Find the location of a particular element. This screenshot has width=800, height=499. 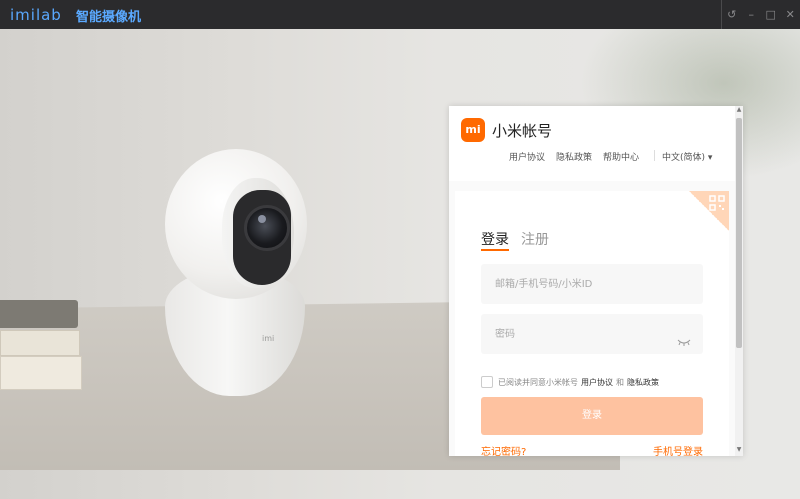

active-tab-indicator is located at coordinates (495, 250).